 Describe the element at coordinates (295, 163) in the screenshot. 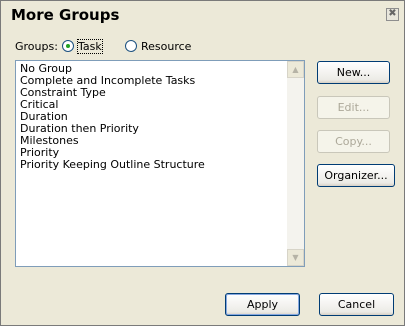

I see `list-scrollbar: ▲ ▼` at that location.